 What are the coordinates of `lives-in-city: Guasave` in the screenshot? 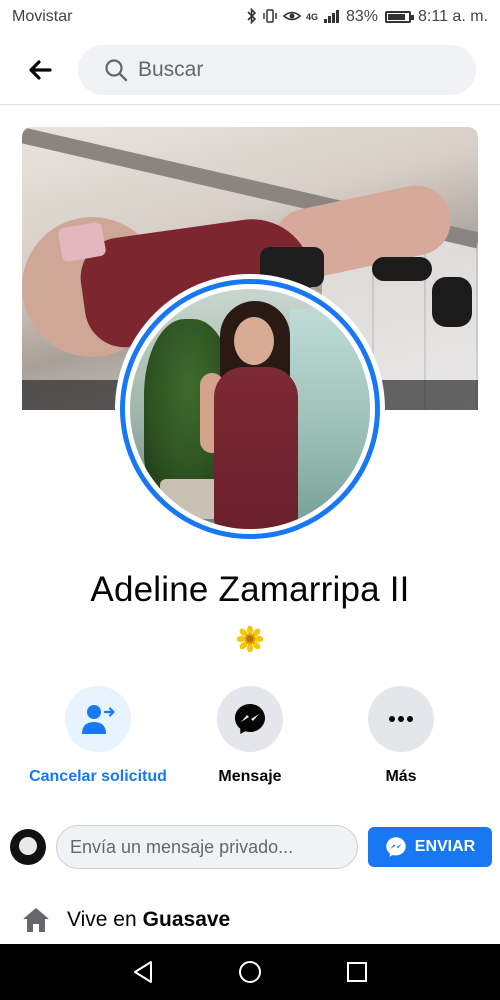 It's located at (187, 920).